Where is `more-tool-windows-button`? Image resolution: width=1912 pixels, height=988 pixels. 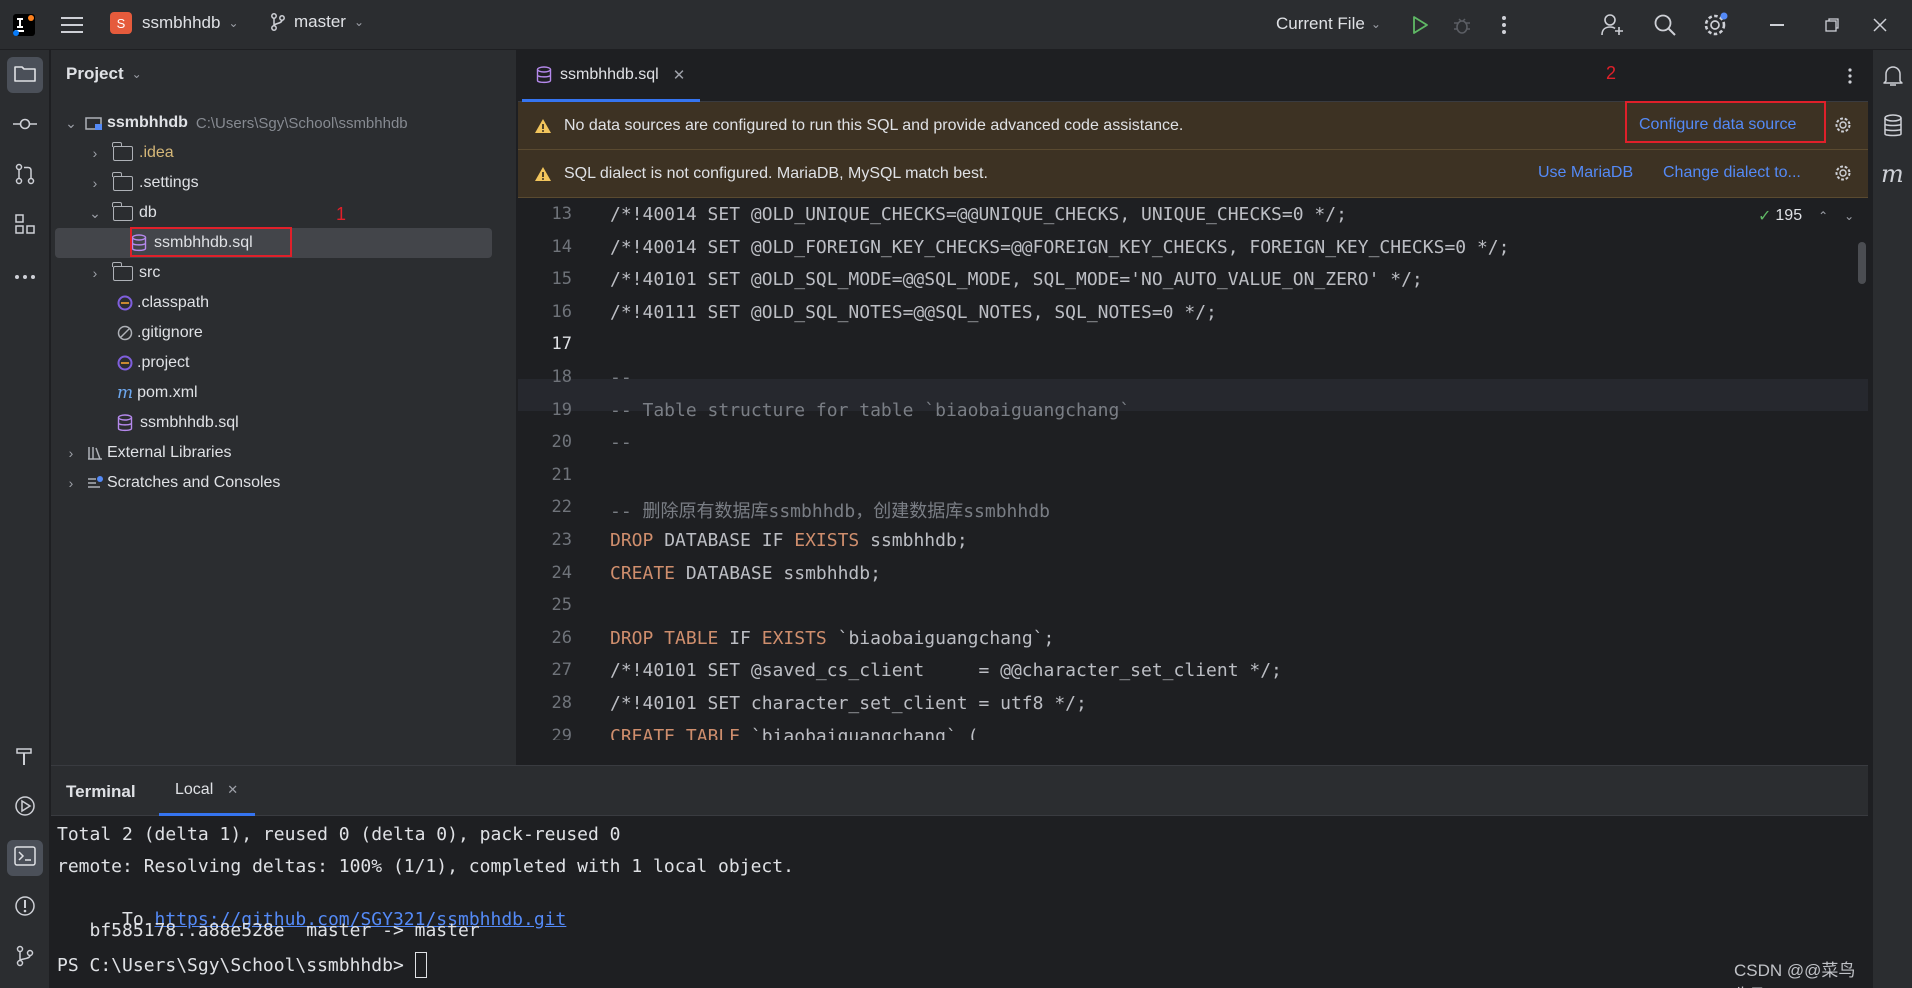
more-tool-windows-button is located at coordinates (25, 276).